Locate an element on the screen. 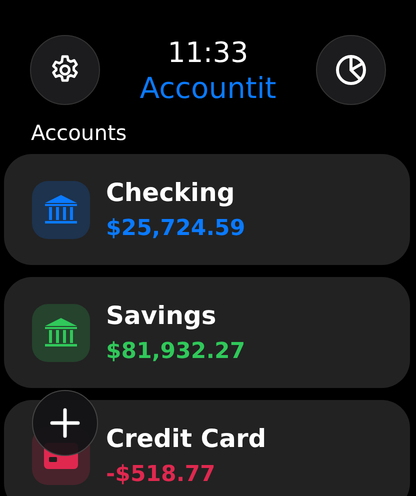  pie-chart-icon is located at coordinates (351, 70).